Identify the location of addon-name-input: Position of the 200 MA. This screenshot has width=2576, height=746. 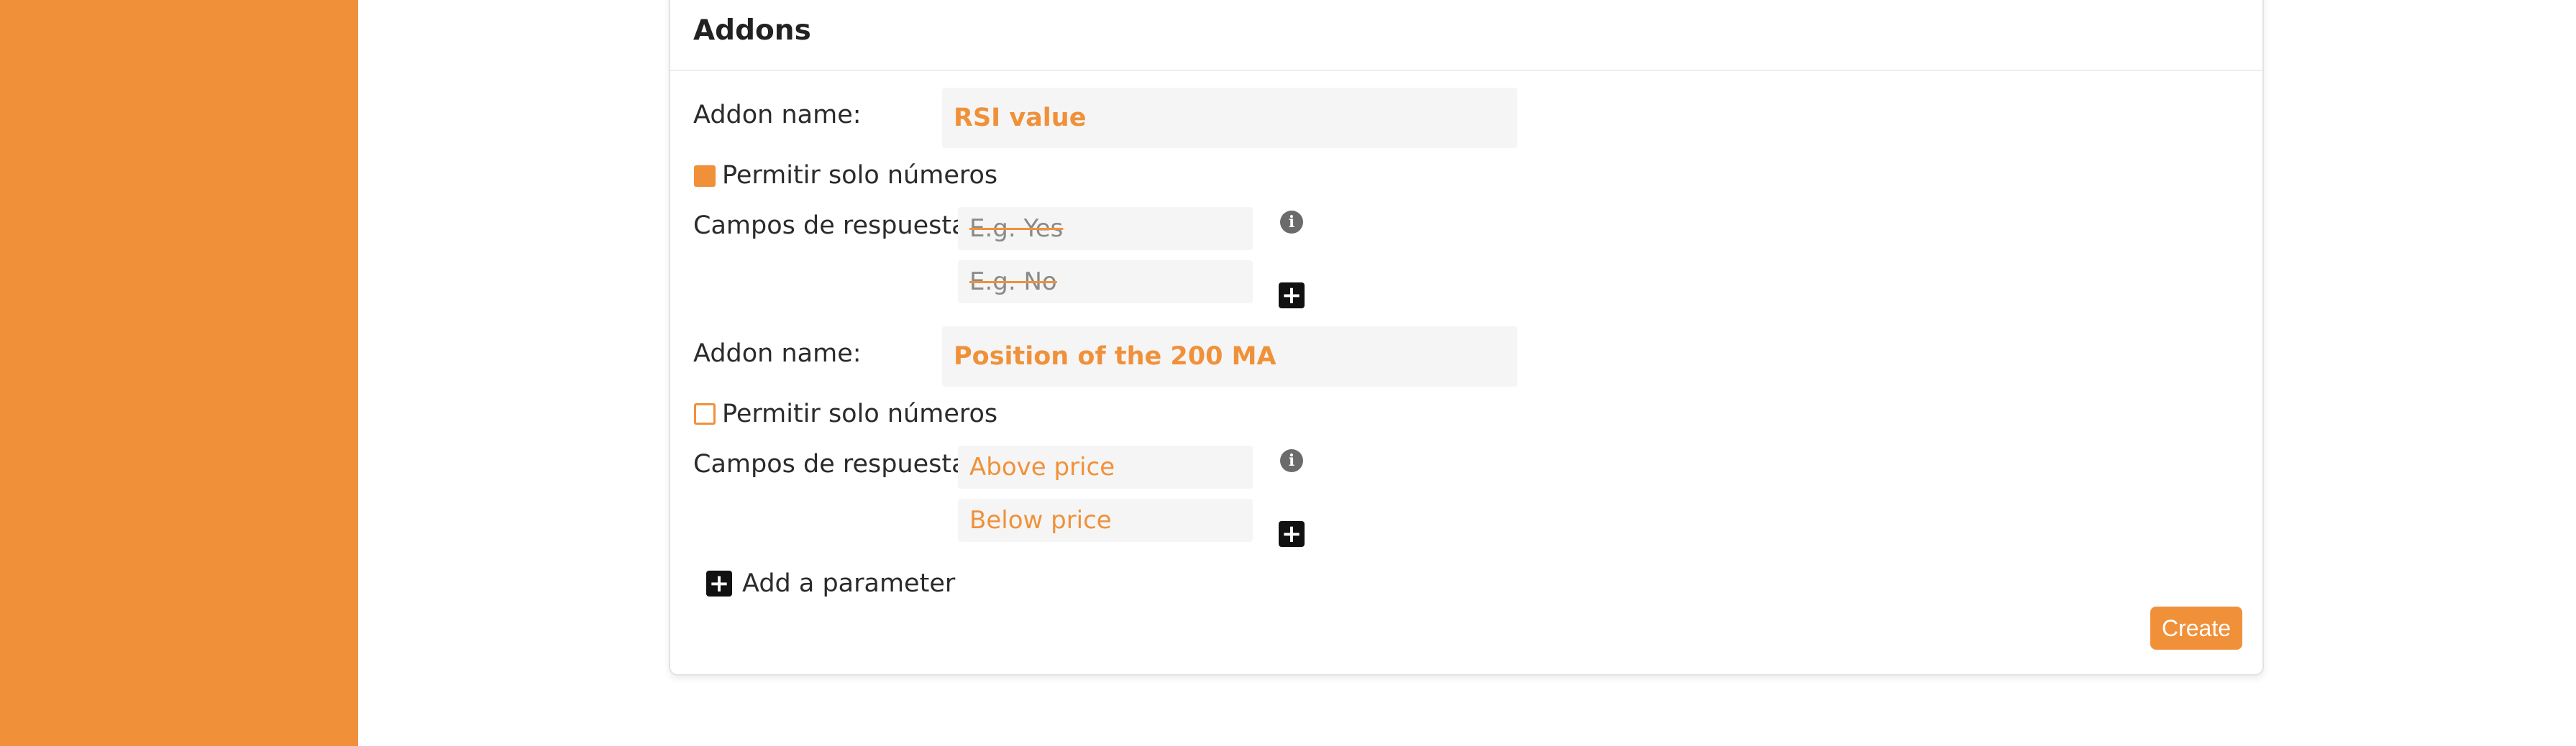
(1229, 356).